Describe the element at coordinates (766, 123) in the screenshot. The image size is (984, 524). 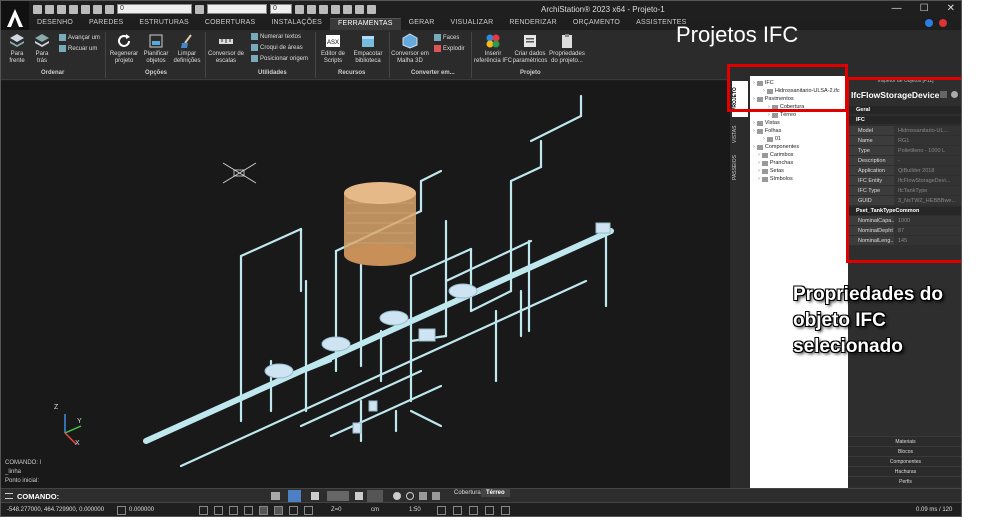
I see `tree-item: › Vistas` at that location.